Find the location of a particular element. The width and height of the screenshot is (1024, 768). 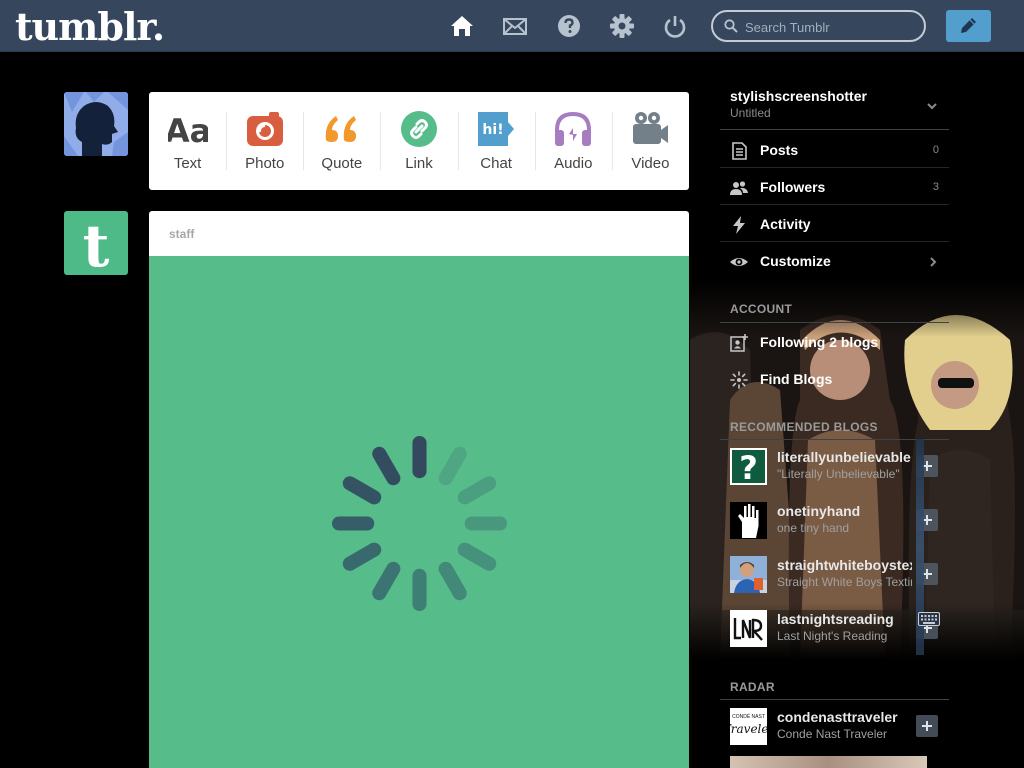

post-type-photo: Photo is located at coordinates (264, 141).